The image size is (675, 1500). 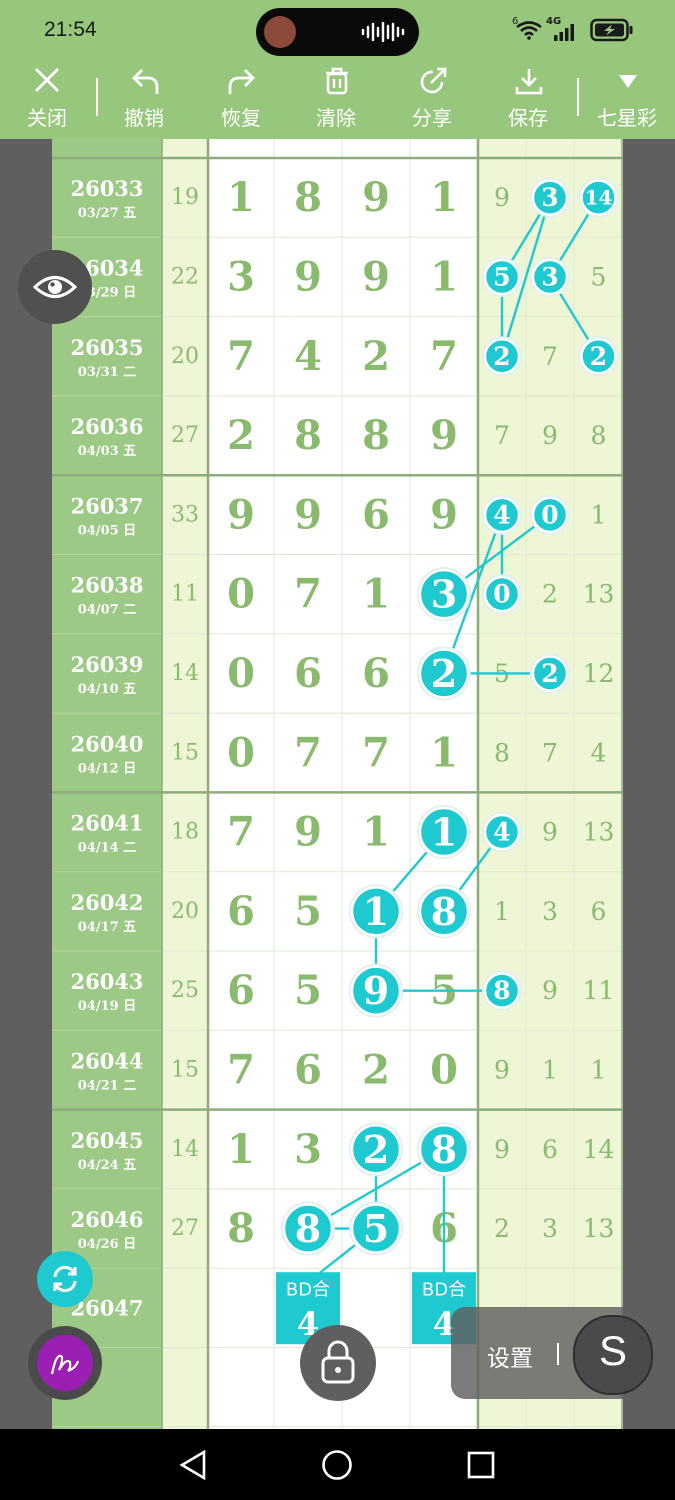 I want to click on signature-pen-icon, so click(x=65, y=1364).